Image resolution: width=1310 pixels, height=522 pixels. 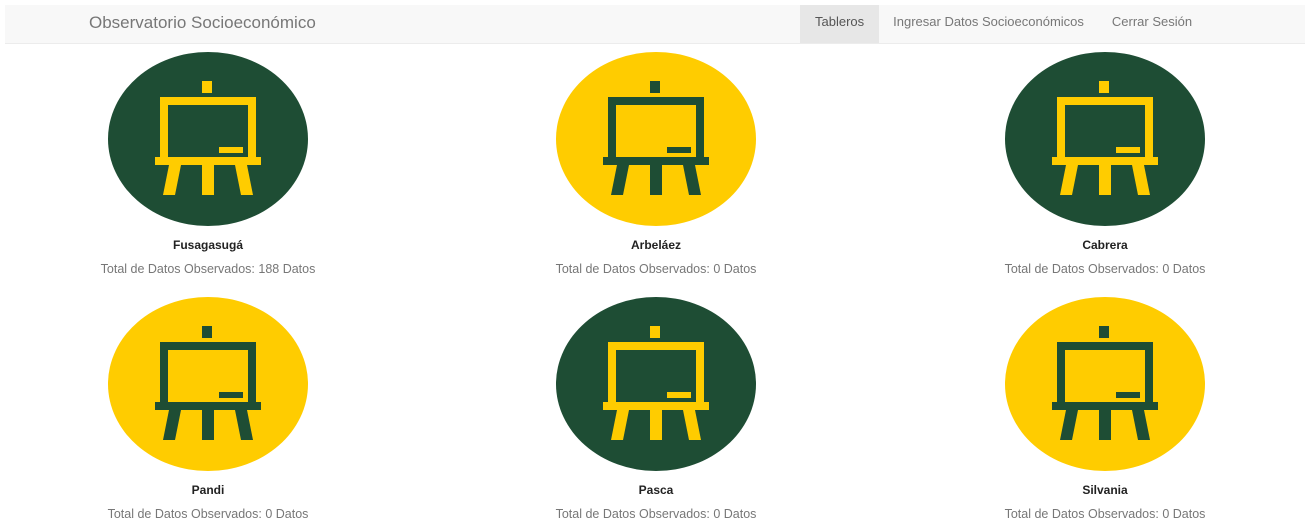 I want to click on board-name: Arbeláez, so click(x=656, y=245).